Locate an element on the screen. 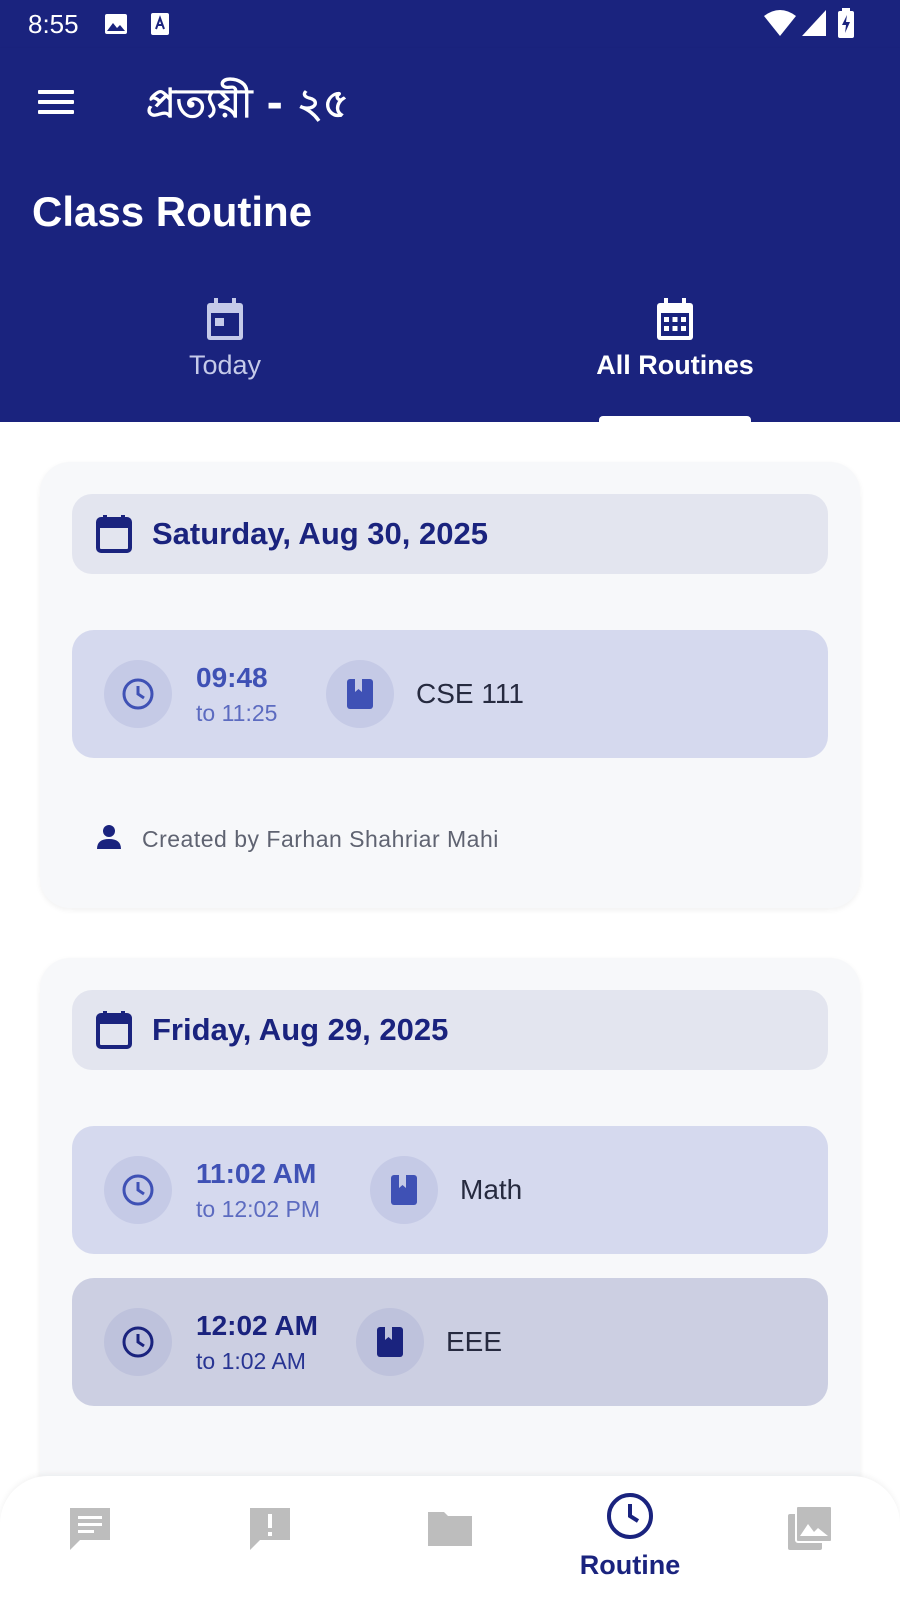 Image resolution: width=900 pixels, height=1600 pixels. photo-library-icon is located at coordinates (810, 1530).